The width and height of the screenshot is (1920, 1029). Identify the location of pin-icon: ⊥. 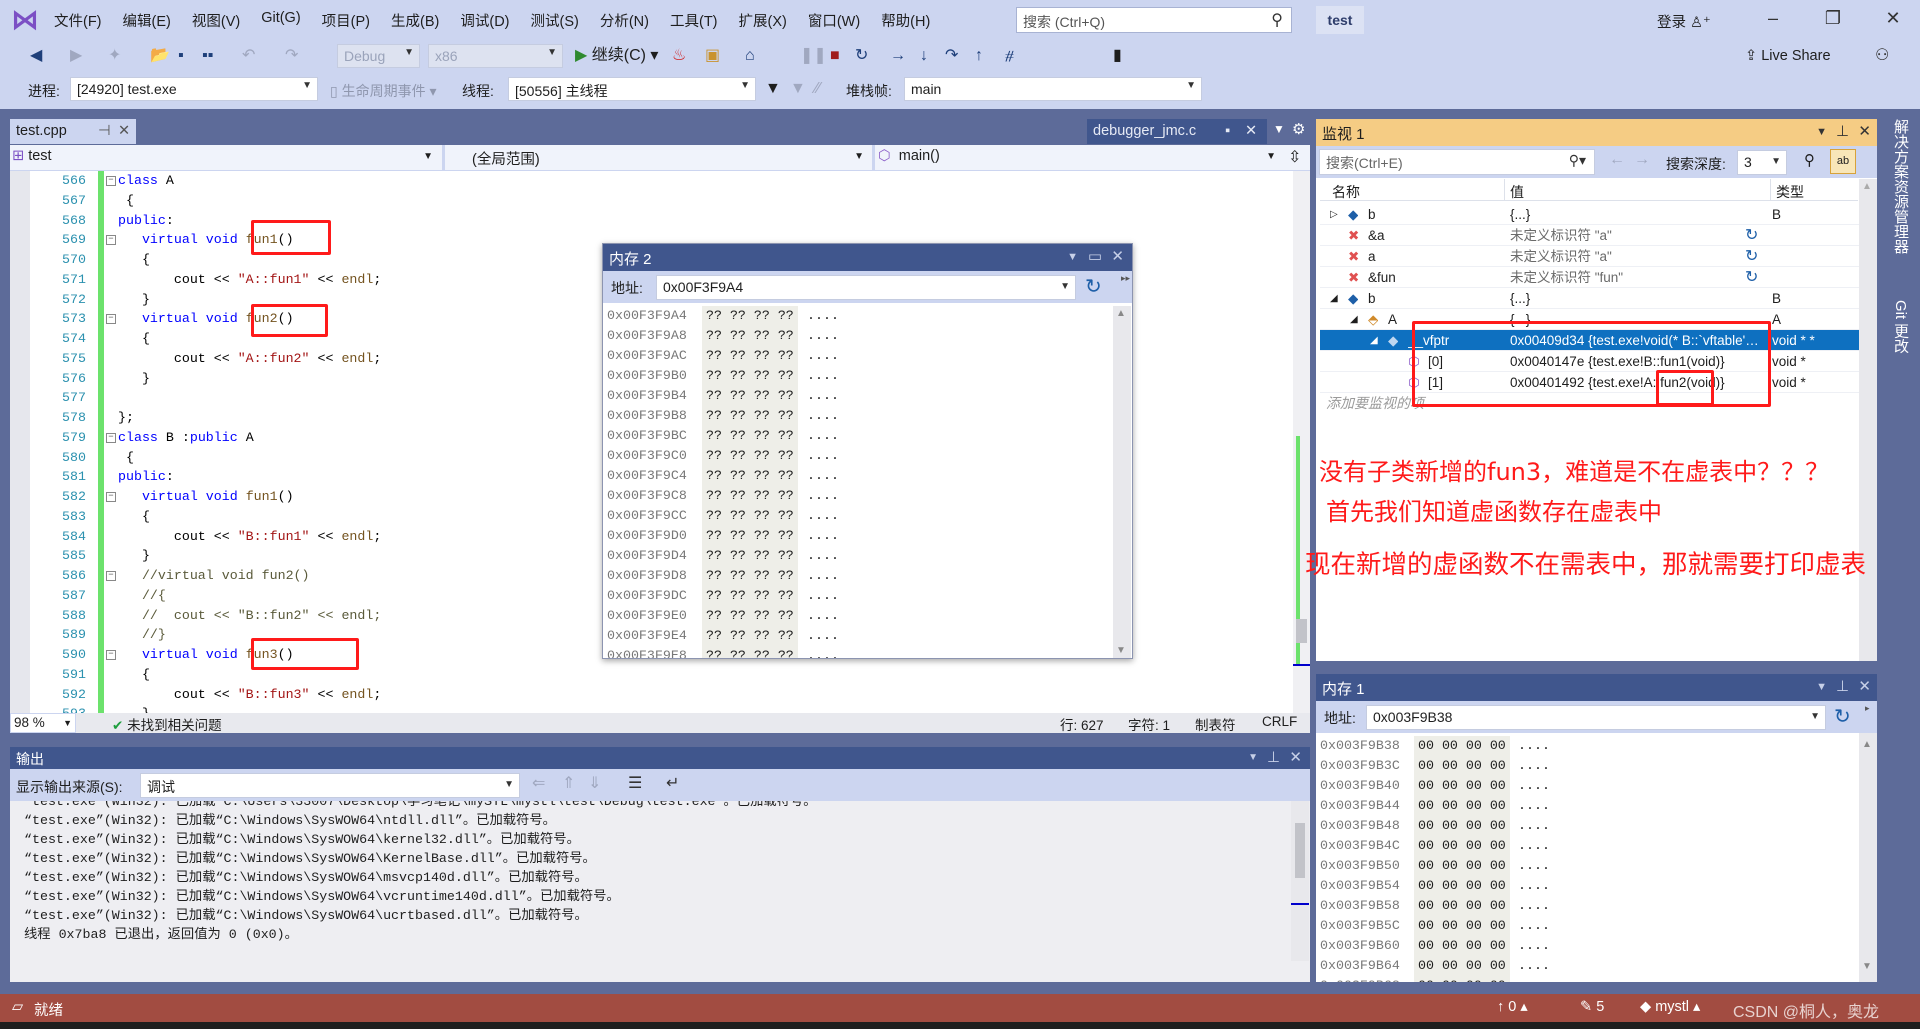
(1273, 757).